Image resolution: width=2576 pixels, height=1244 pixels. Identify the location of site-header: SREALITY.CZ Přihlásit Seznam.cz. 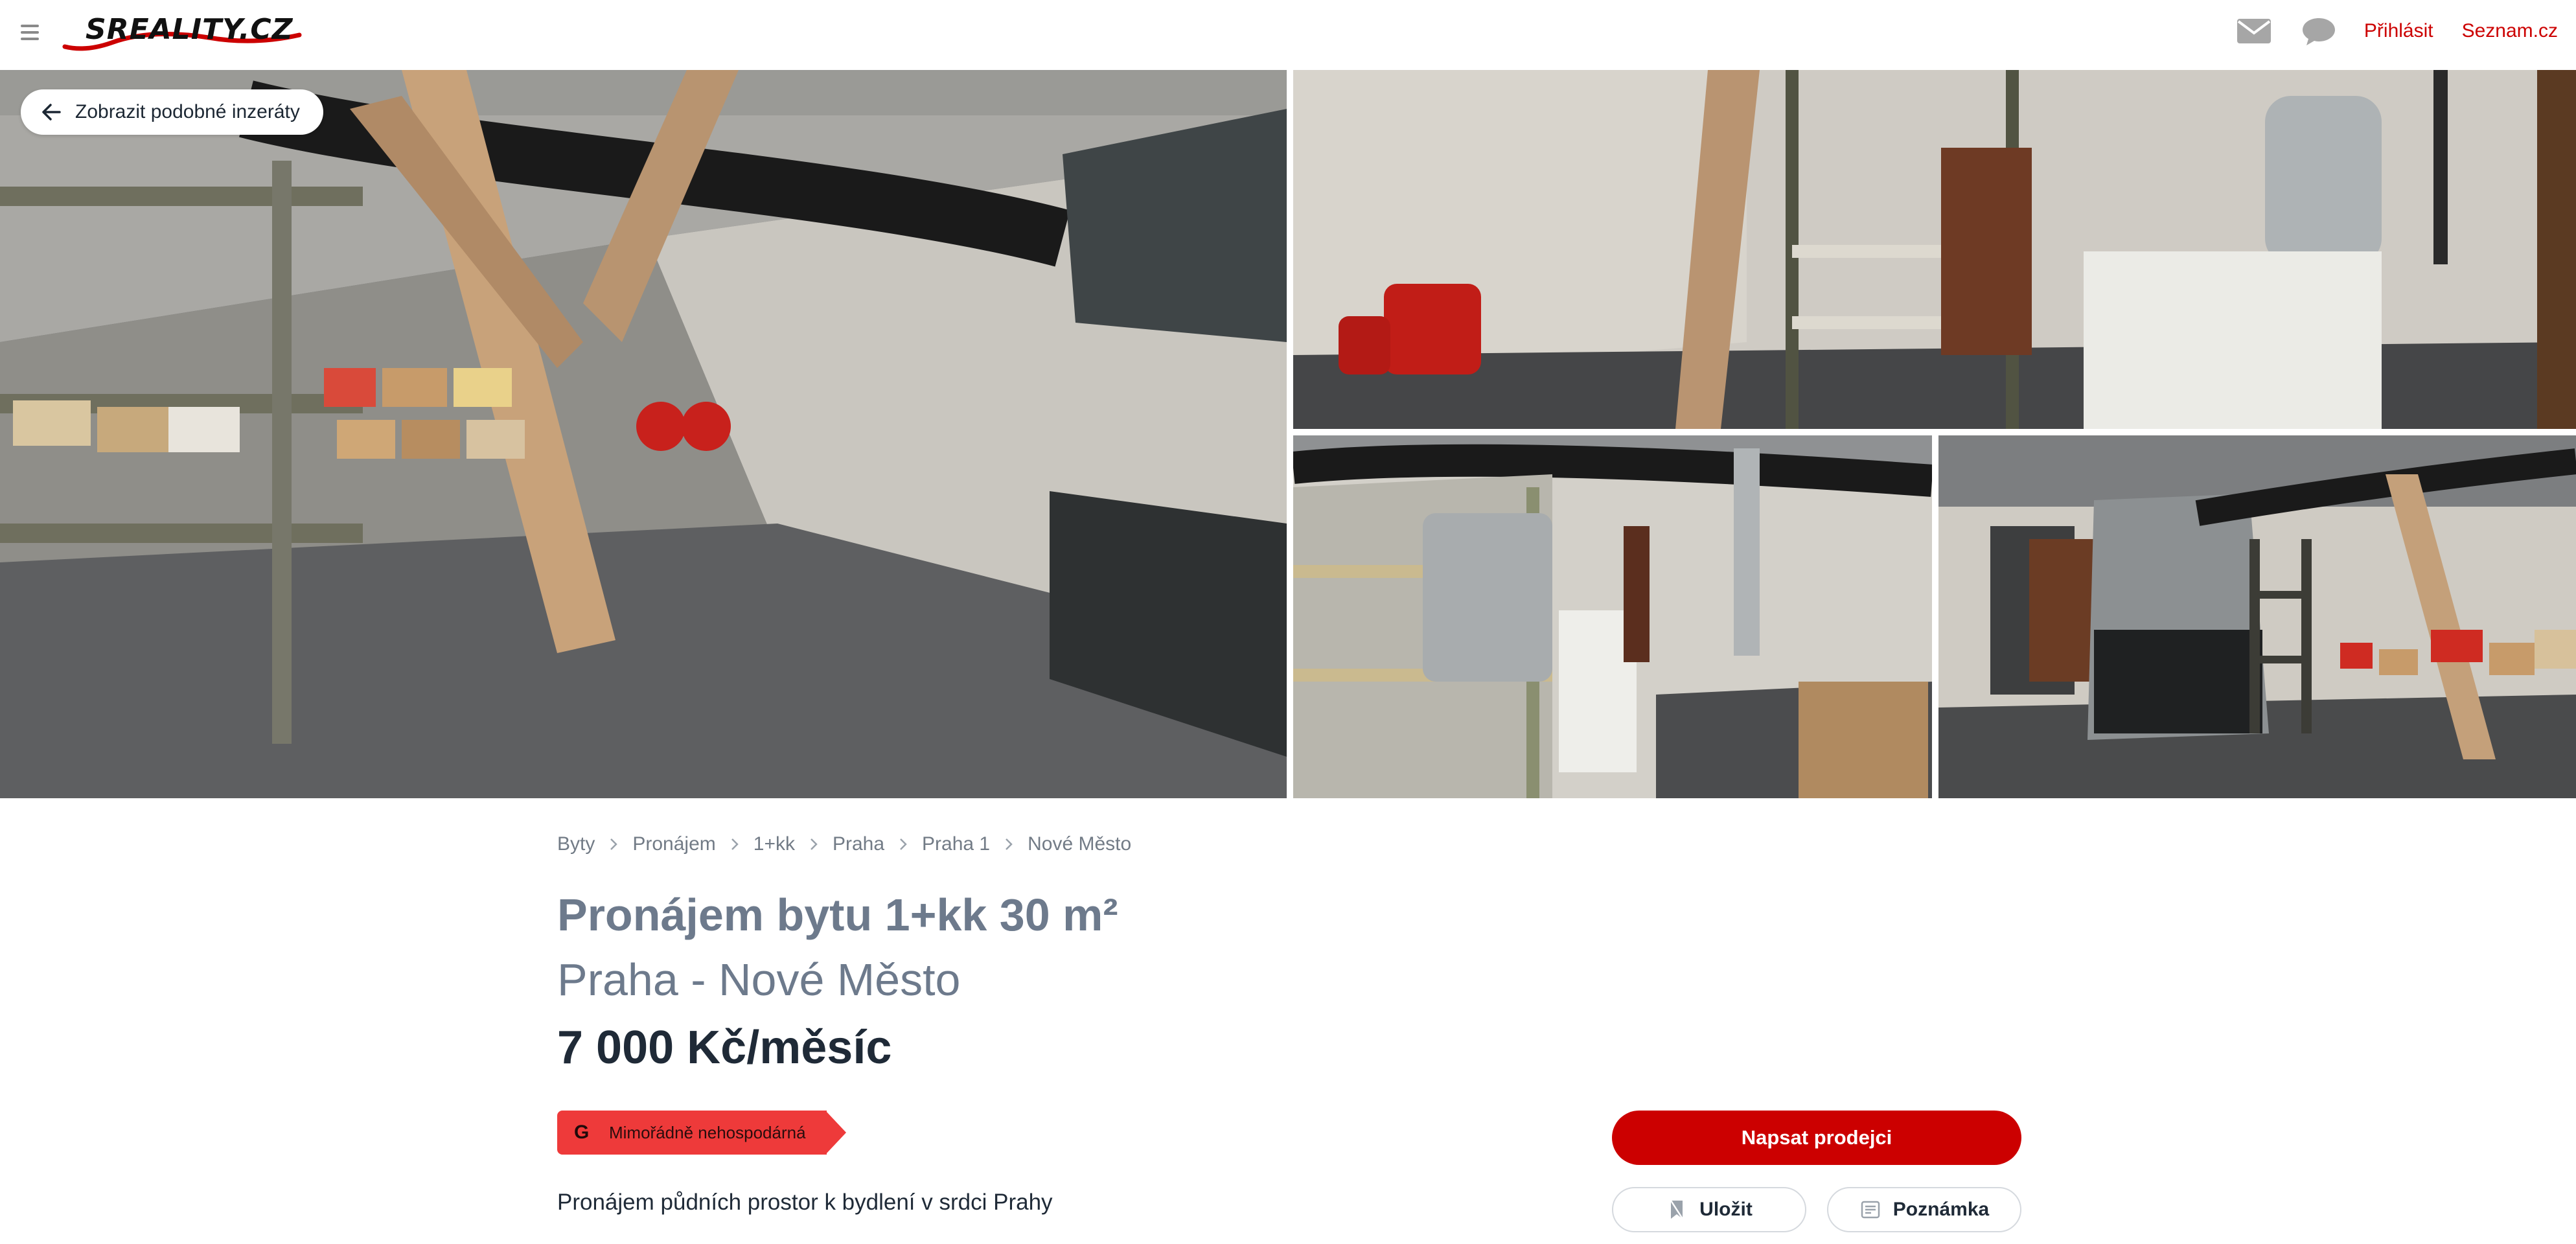
(1288, 35).